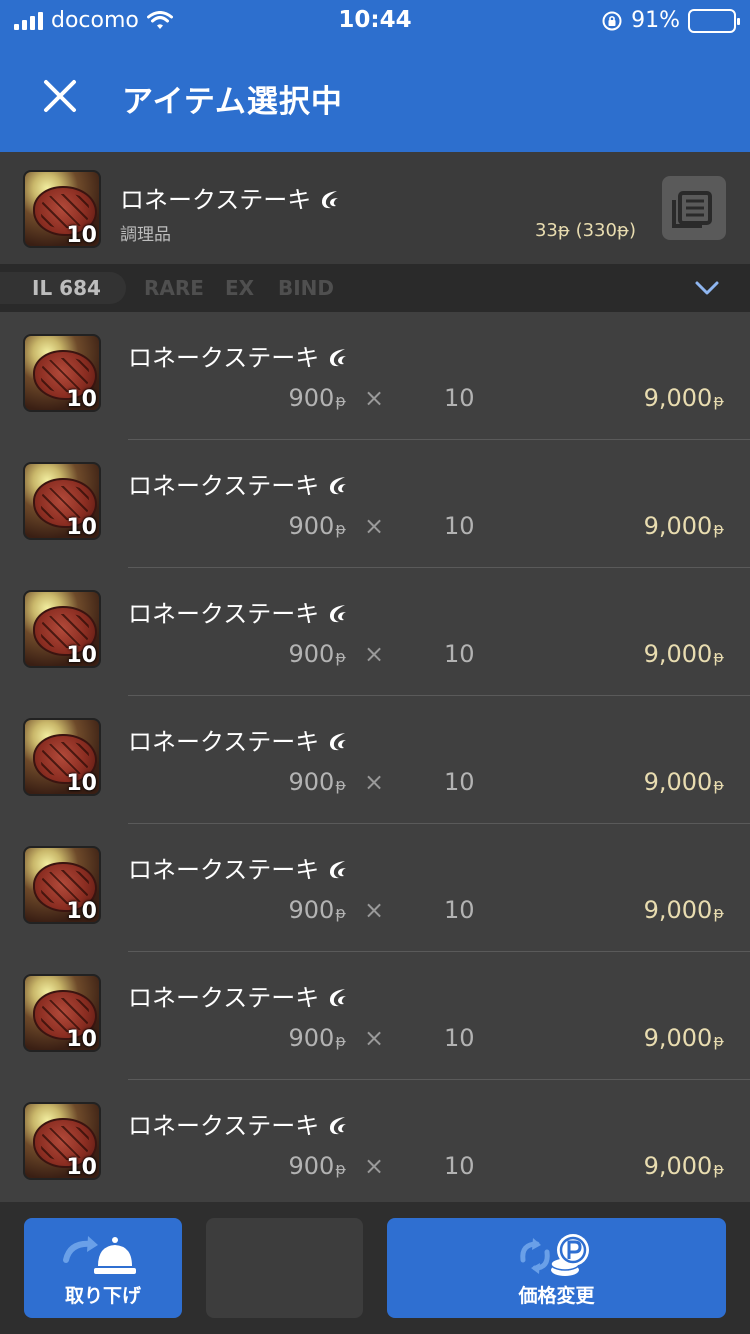 The height and width of the screenshot is (1334, 750). What do you see at coordinates (655, 20) in the screenshot?
I see `battery-percent: 91%` at bounding box center [655, 20].